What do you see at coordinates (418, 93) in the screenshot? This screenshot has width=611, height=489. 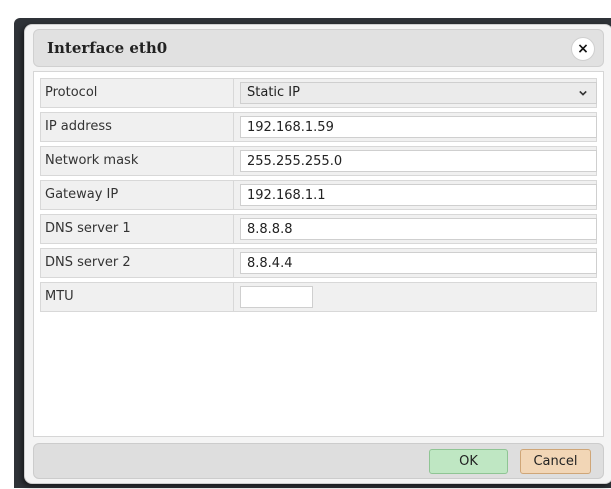 I see `protocol-select: Static IP` at bounding box center [418, 93].